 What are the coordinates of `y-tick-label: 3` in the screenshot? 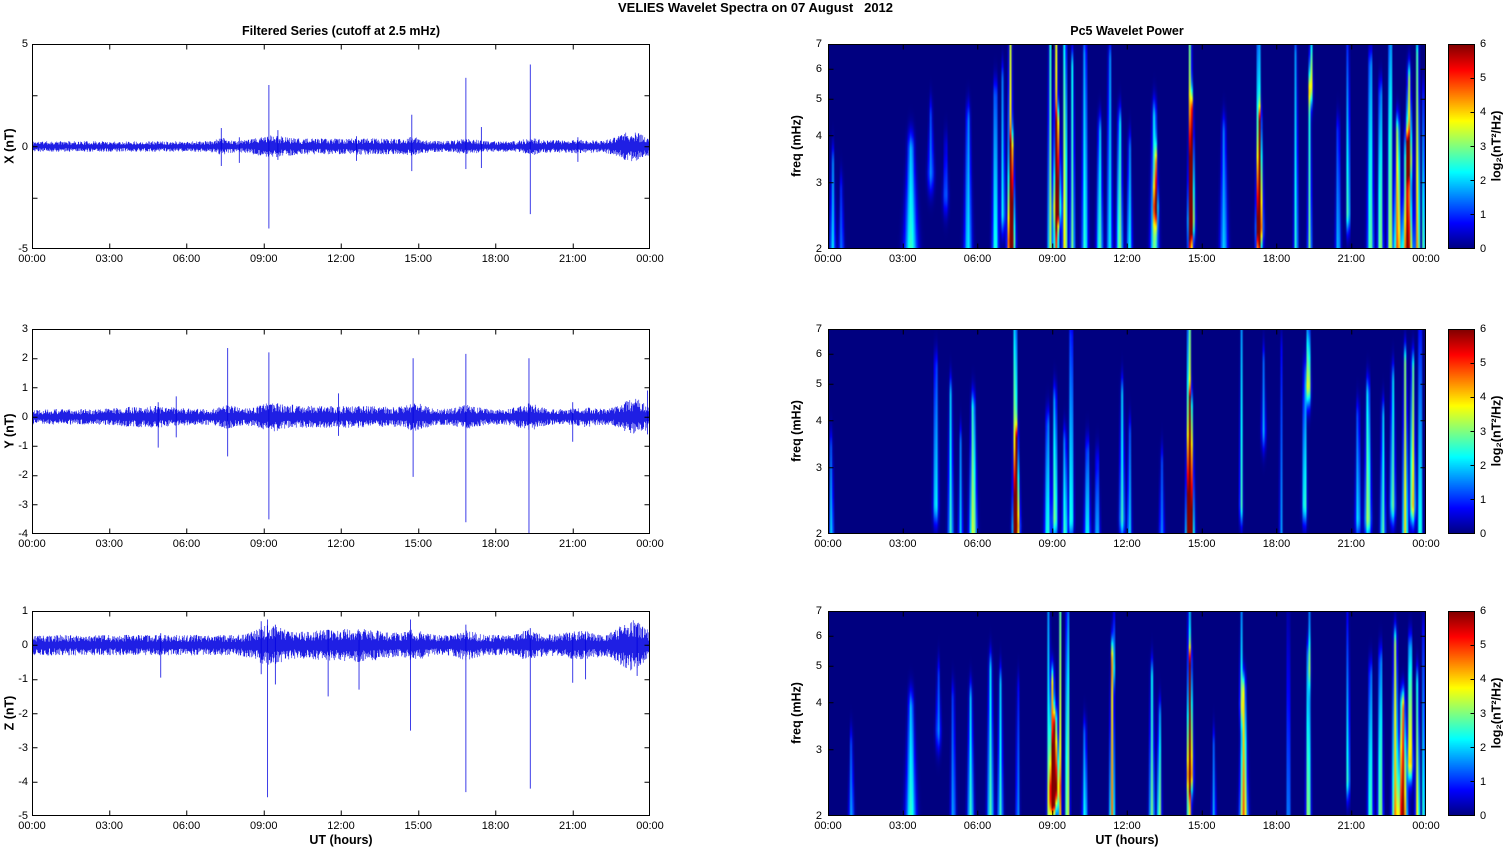 It's located at (24, 329).